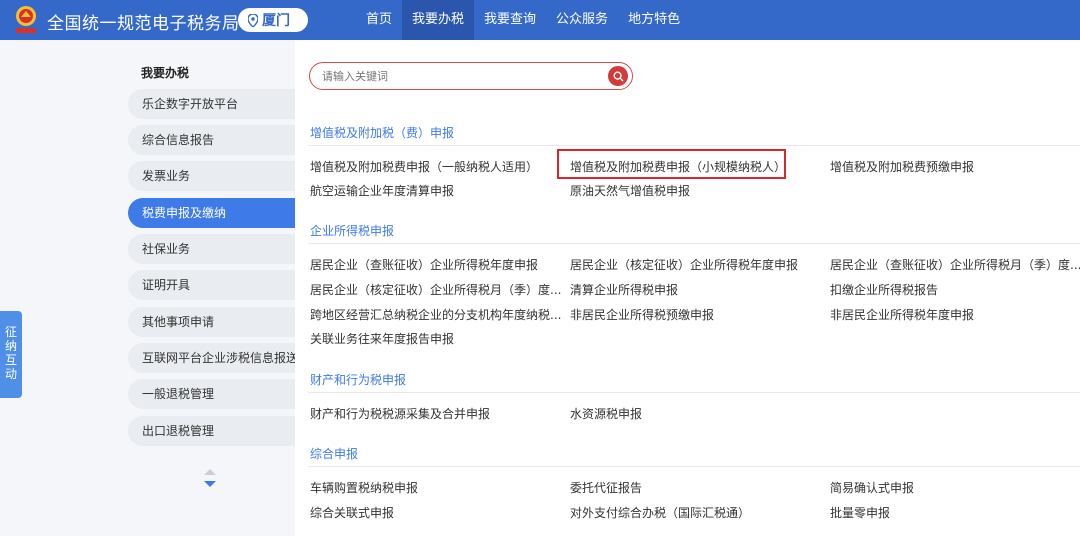 The image size is (1080, 536). I want to click on link-simple-confirm: 简易确认式申报, so click(872, 487).